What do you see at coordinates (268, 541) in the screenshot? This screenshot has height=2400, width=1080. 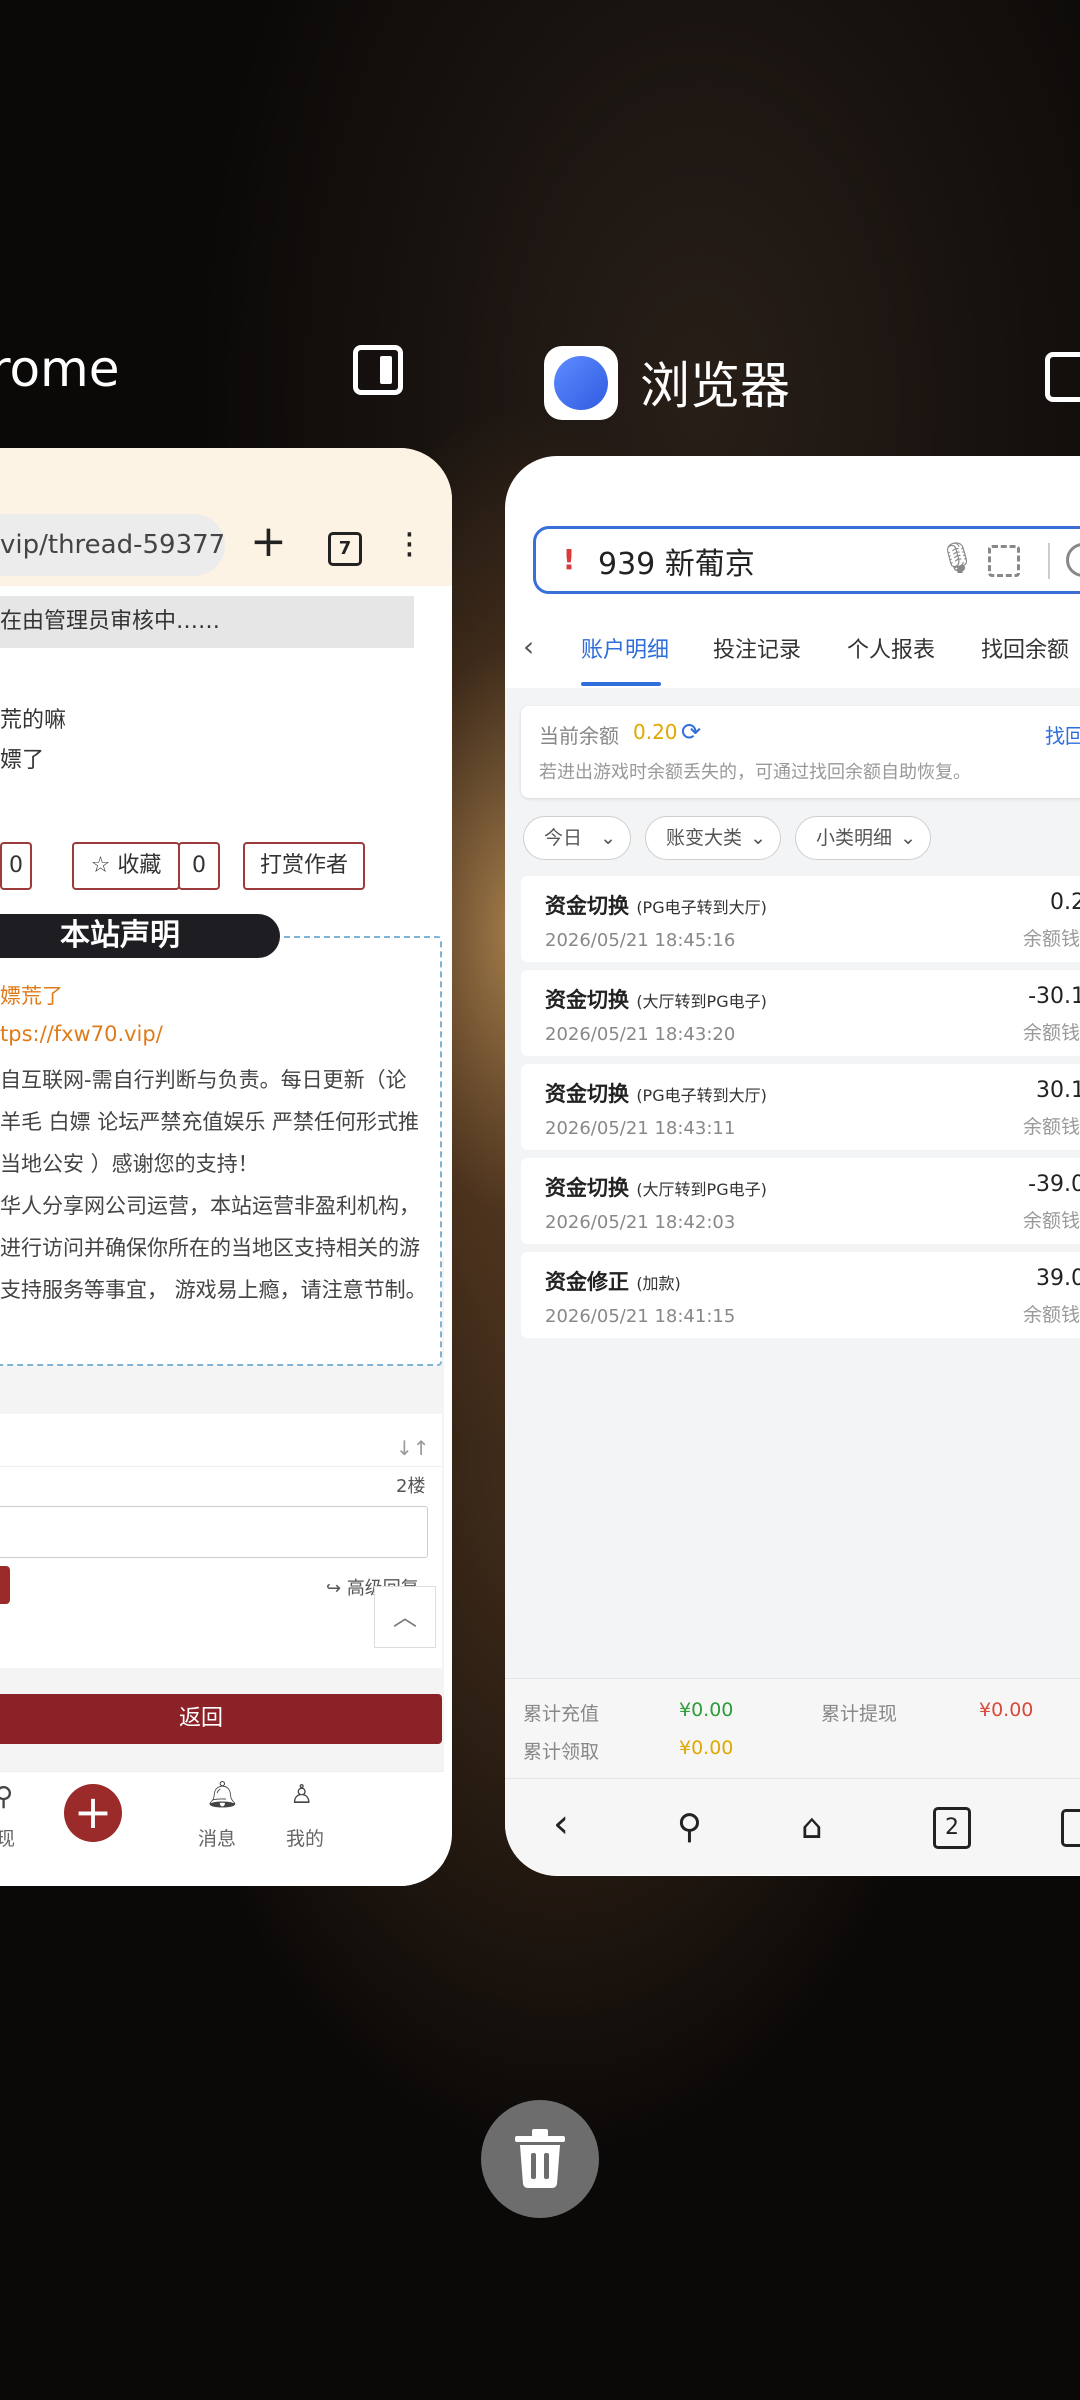 I see `new-tab-icon: +` at bounding box center [268, 541].